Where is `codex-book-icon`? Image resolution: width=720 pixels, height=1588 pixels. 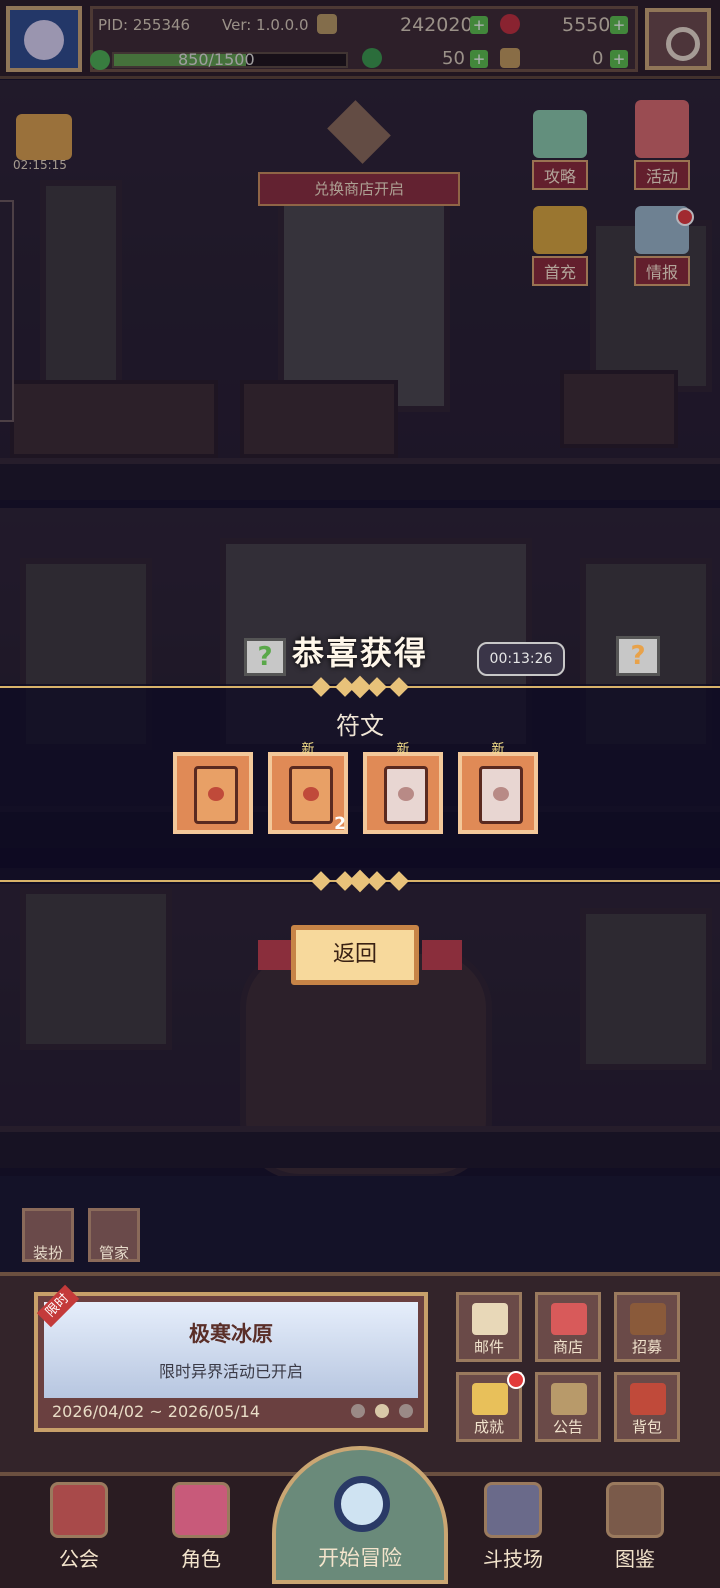
codex-book-icon is located at coordinates (635, 1510).